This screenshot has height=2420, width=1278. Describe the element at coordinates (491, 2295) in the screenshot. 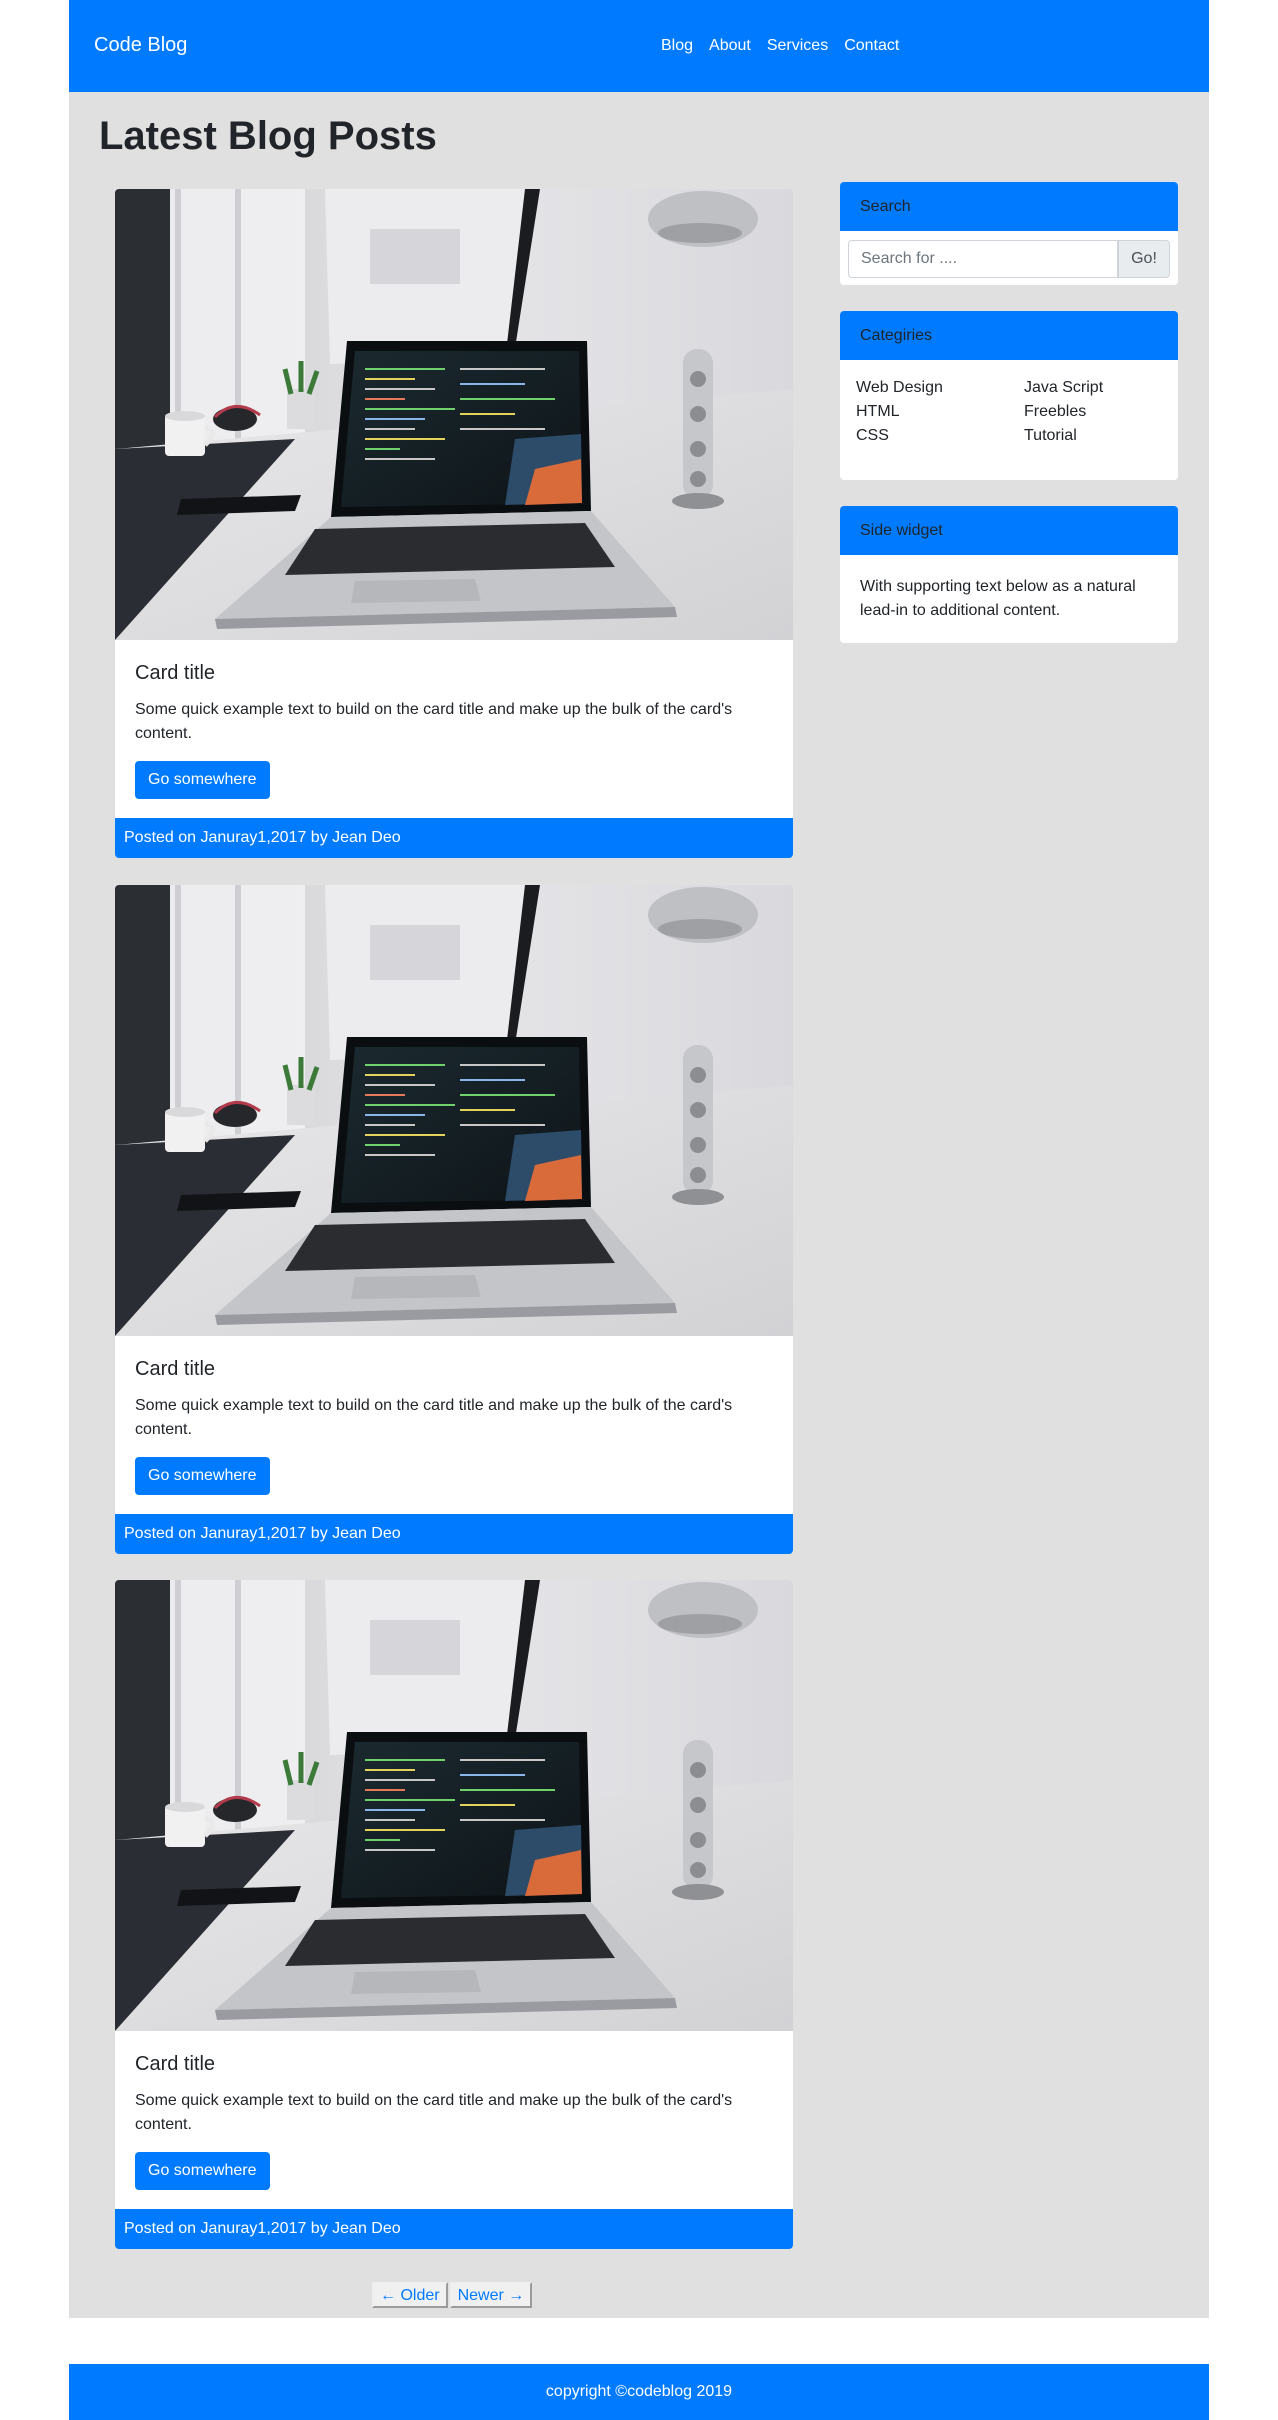

I see `newer-button: Newer →` at that location.